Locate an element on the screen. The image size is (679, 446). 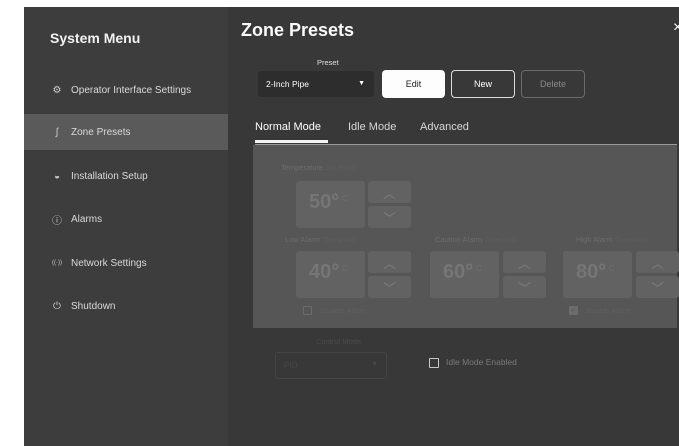
sidebar-item-operator-interface-settings: ⚙ Operator Interface Settings is located at coordinates (126, 90).